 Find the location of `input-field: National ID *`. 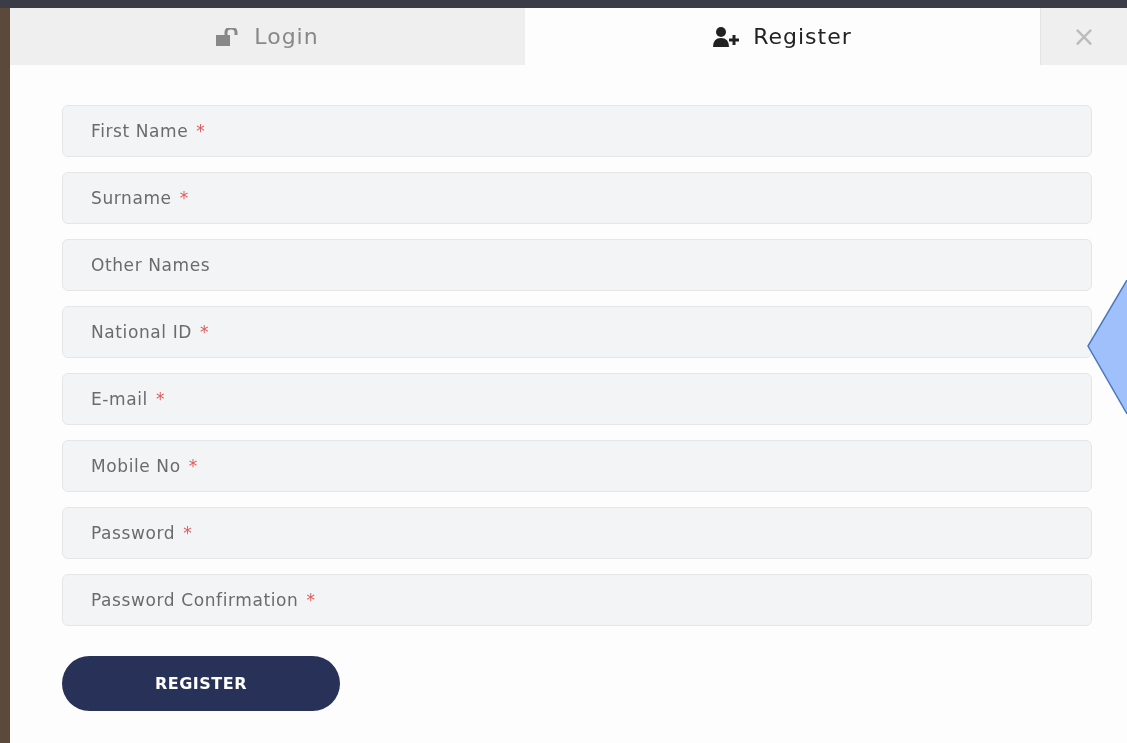

input-field: National ID * is located at coordinates (577, 332).